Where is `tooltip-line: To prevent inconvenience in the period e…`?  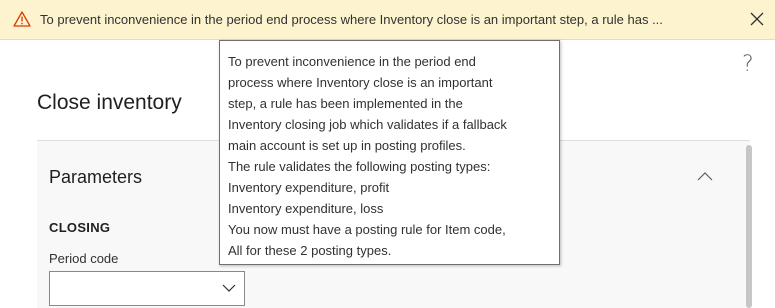
tooltip-line: To prevent inconvenience in the period e… is located at coordinates (352, 61).